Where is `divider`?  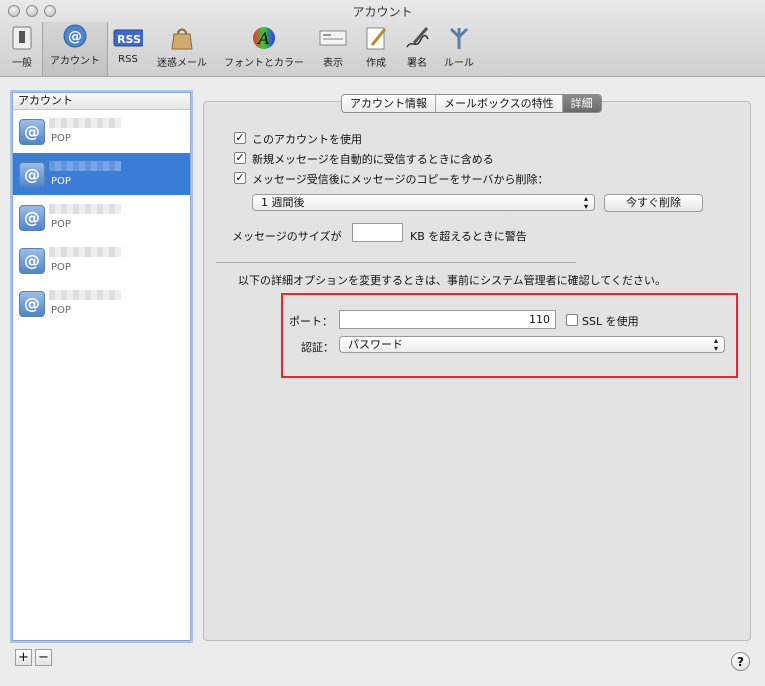
divider is located at coordinates (396, 262).